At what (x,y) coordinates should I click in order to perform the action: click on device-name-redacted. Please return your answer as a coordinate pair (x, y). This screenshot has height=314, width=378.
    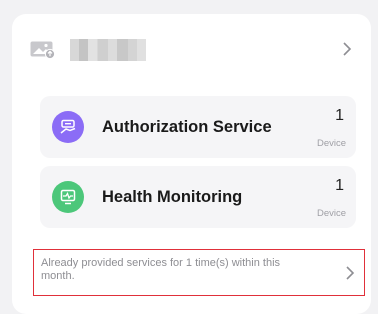
    Looking at the image, I should click on (108, 50).